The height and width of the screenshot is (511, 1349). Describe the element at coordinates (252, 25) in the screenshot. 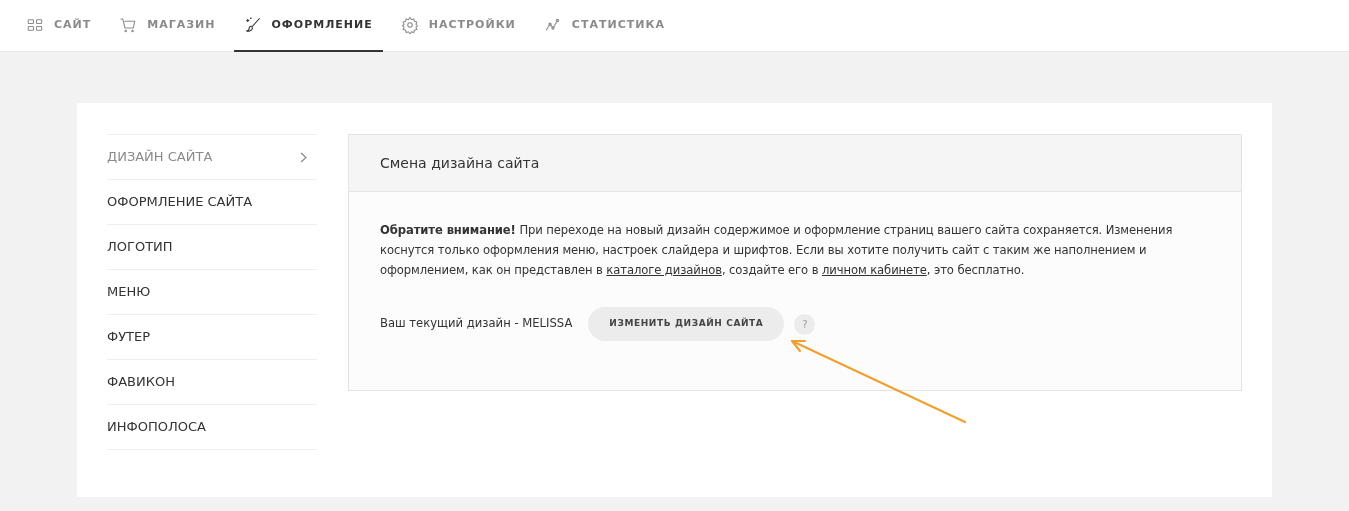

I see `brush-icon` at that location.